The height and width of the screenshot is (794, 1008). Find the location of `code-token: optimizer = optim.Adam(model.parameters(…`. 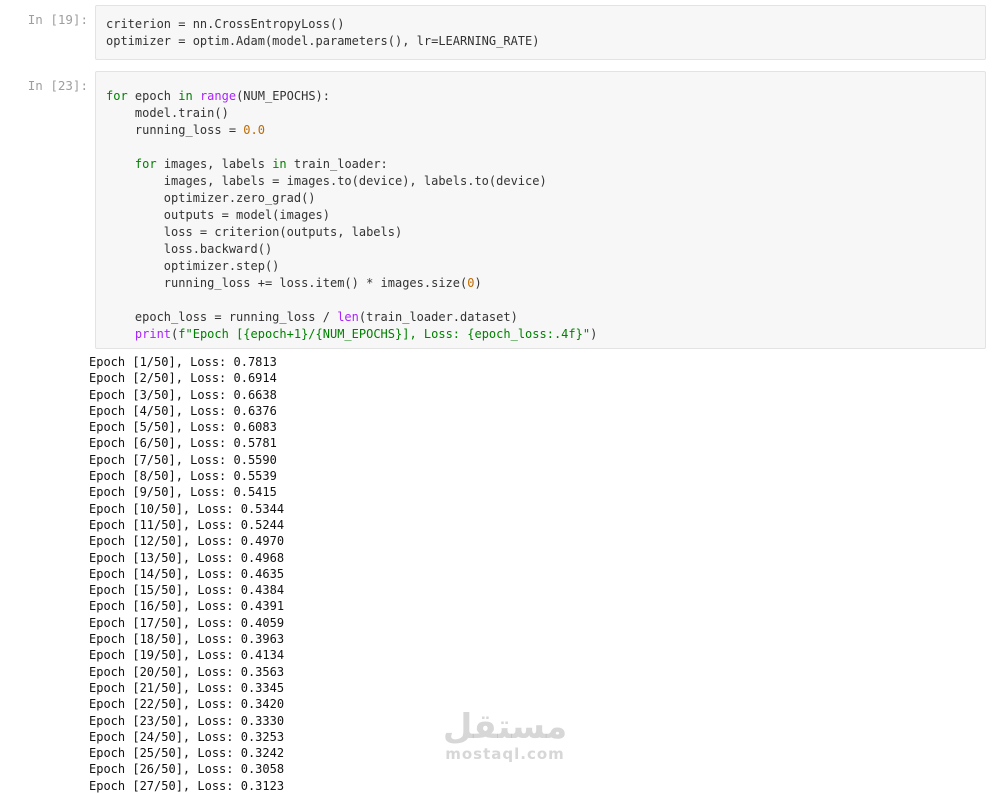

code-token: optimizer = optim.Adam(model.parameters(… is located at coordinates (323, 41).